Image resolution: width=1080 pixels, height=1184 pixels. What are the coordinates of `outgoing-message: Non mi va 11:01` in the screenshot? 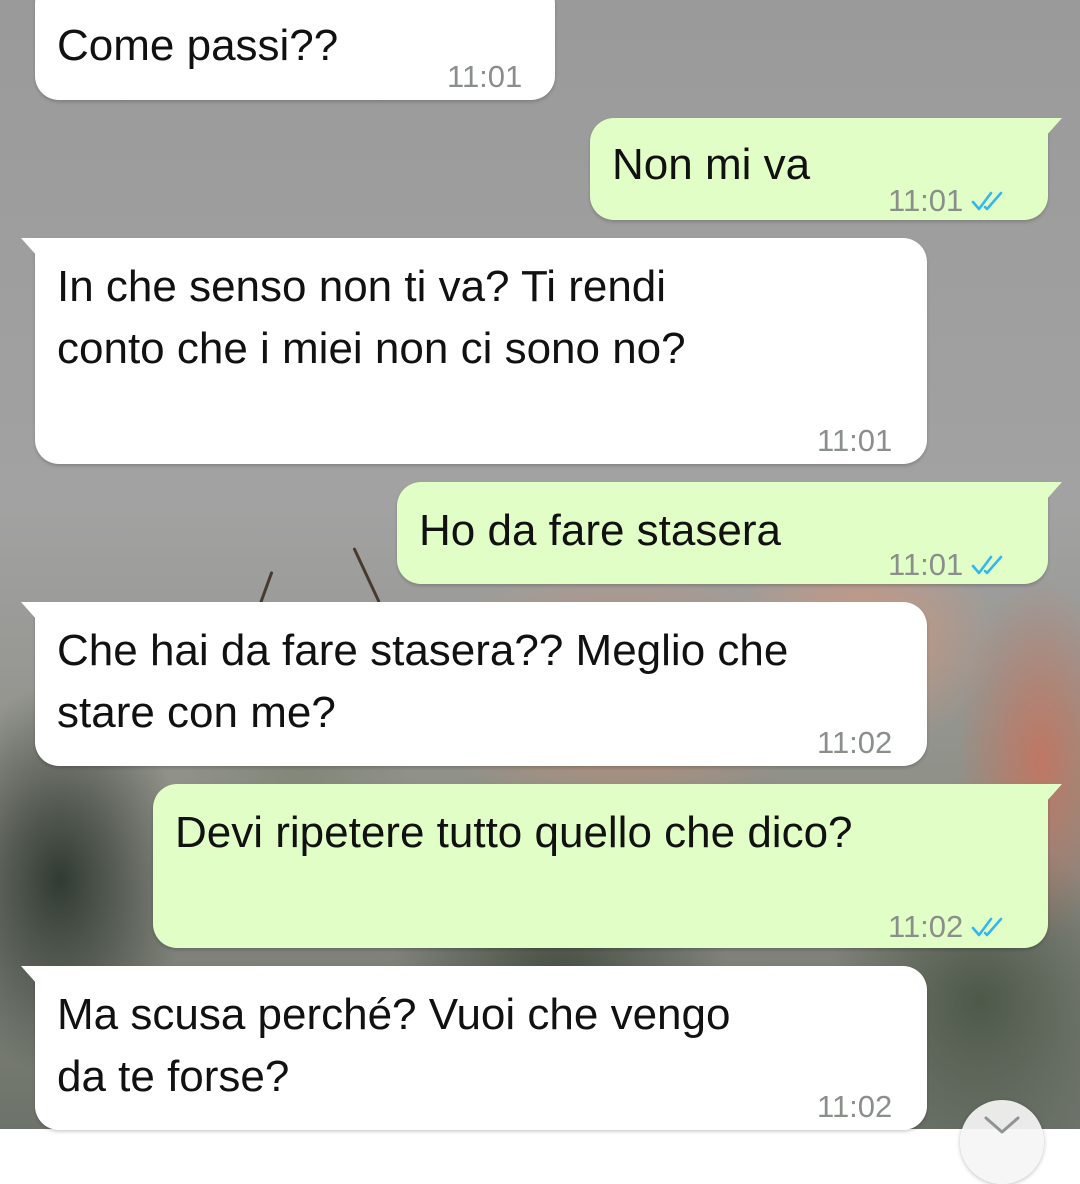 It's located at (826, 169).